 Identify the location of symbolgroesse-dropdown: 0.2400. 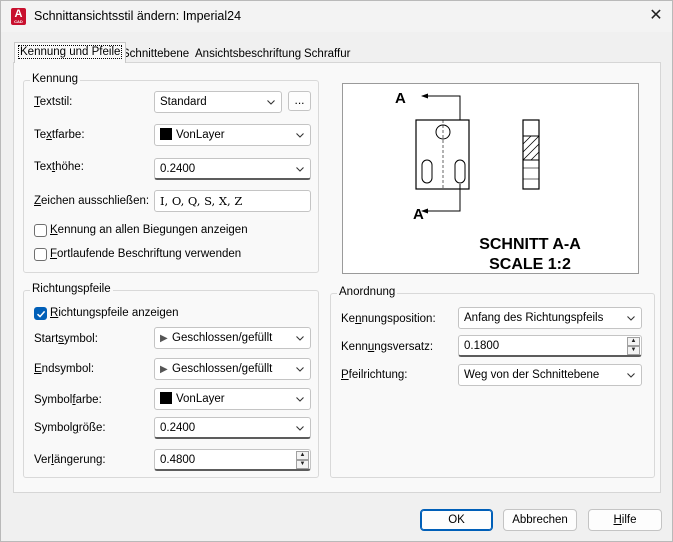
(232, 428).